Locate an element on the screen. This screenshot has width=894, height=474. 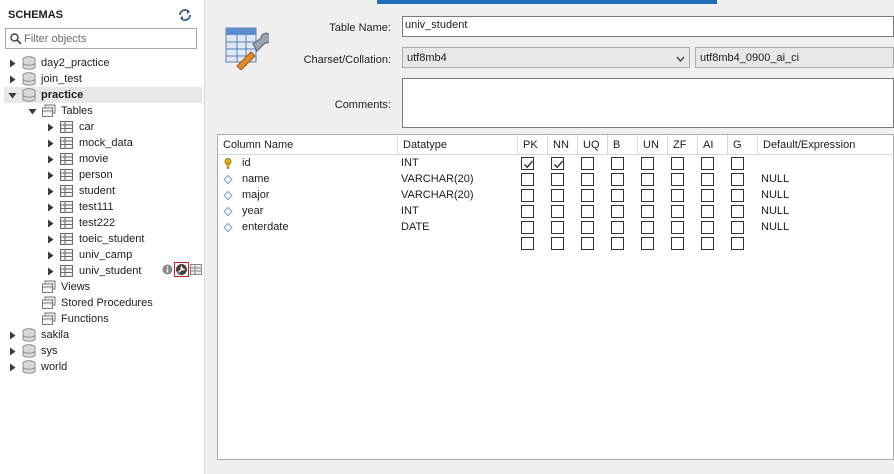
stored-procedures-folder: Stored Procedures is located at coordinates (90, 303).